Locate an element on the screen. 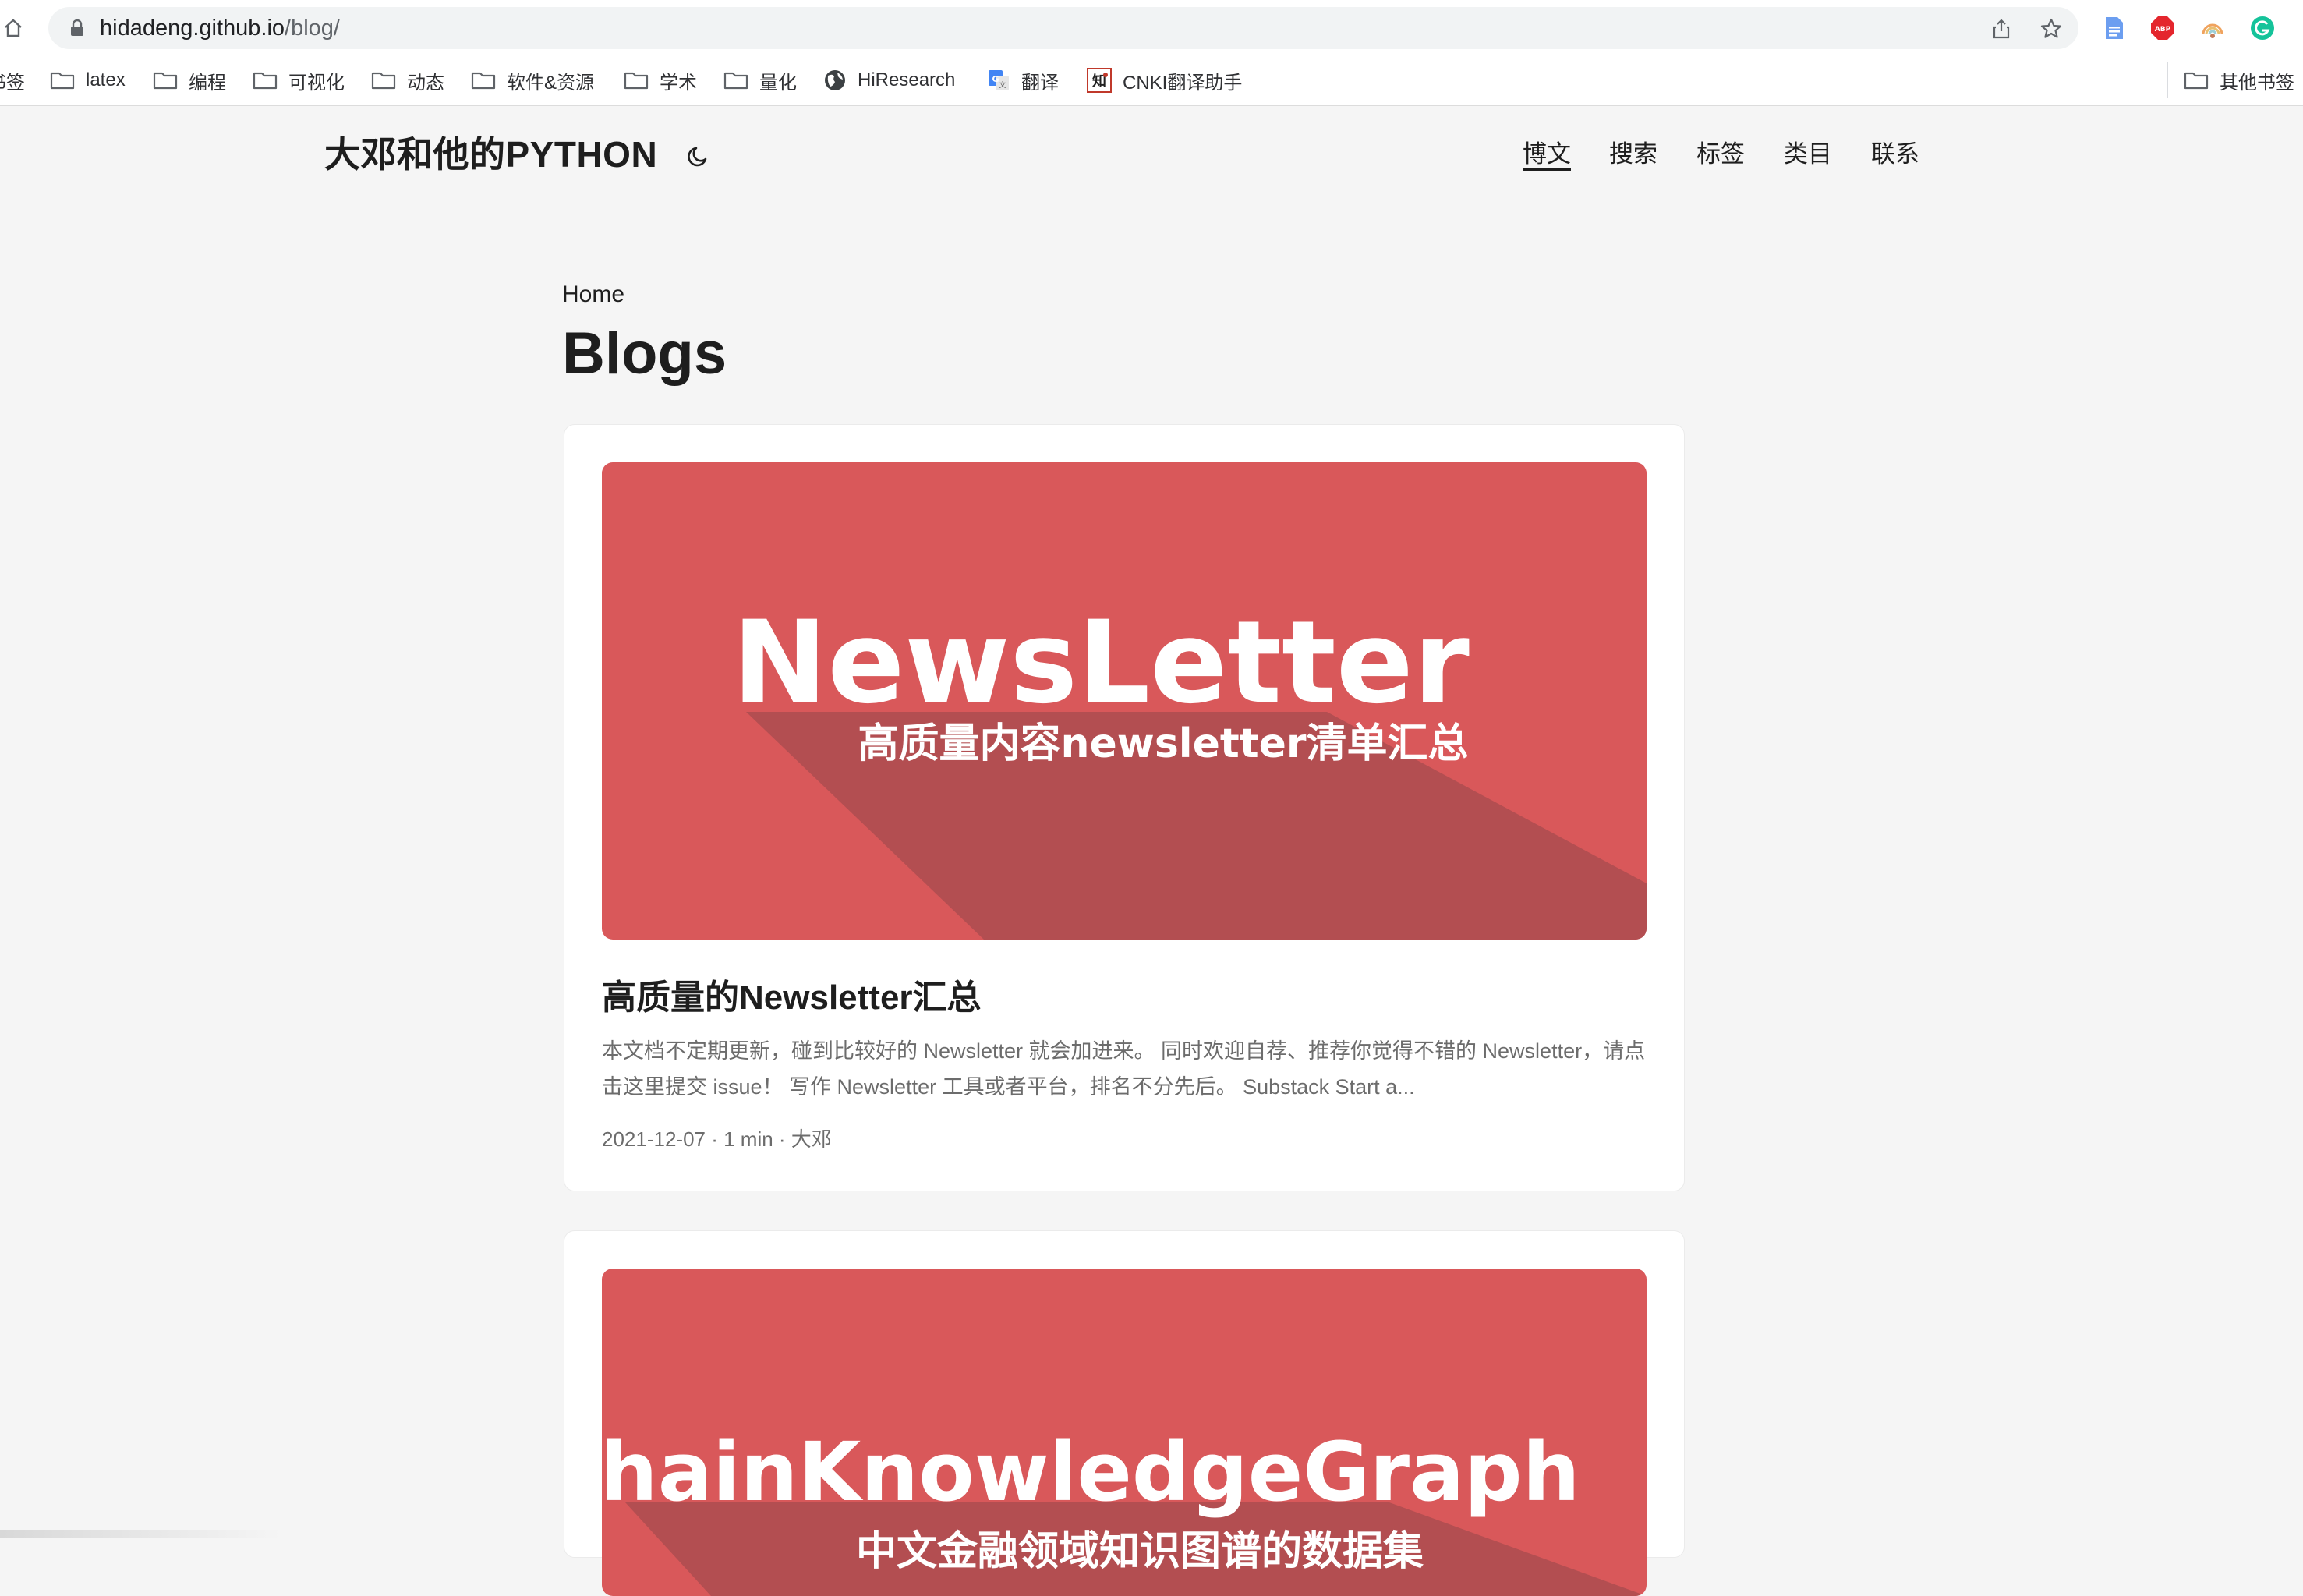 This screenshot has height=1596, width=2303. nav-search: 搜索 is located at coordinates (1633, 154).